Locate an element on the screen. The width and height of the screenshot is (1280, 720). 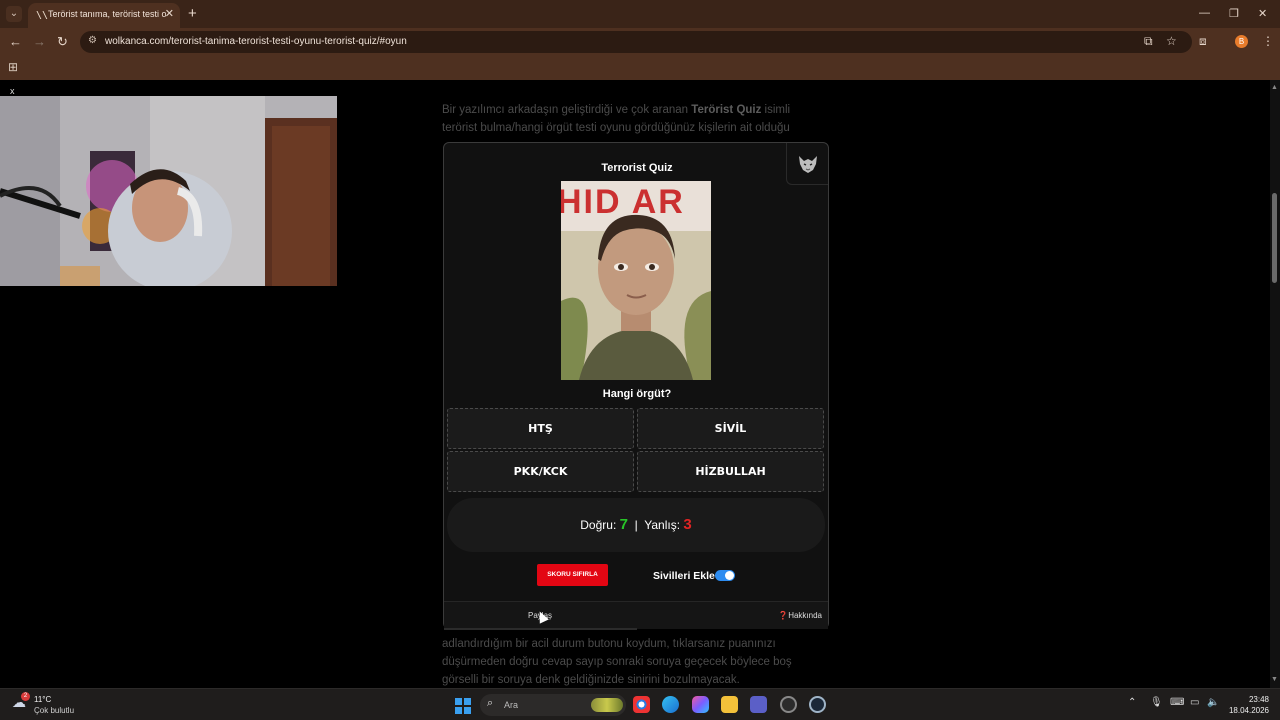
tab-title: Terörist tanıma, terörist testi oy is located at coordinates (107, 14).